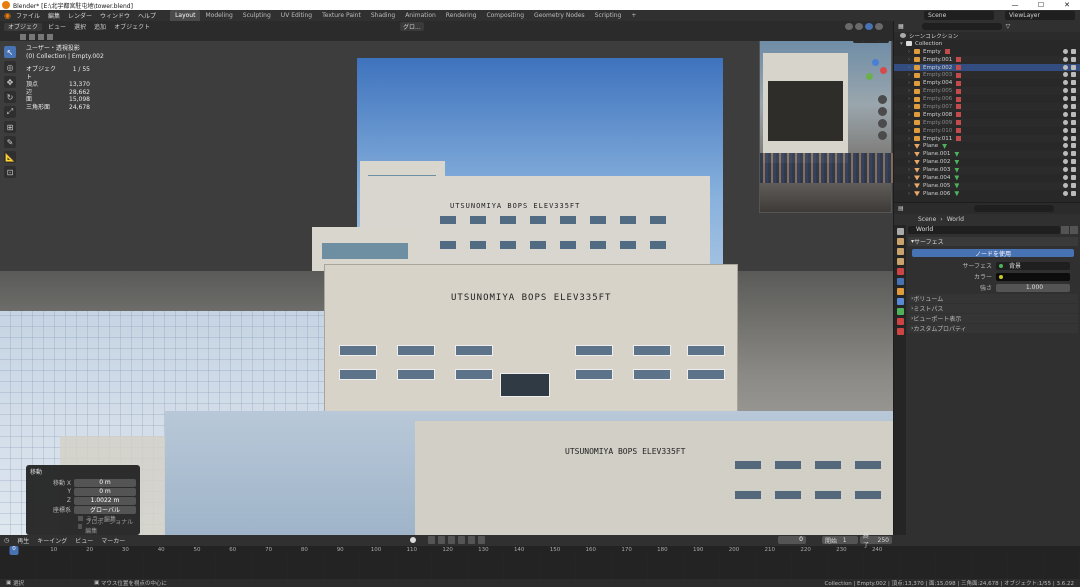 The height and width of the screenshot is (587, 1080). I want to click on outliner-row: › Empty.002, so click(987, 67).